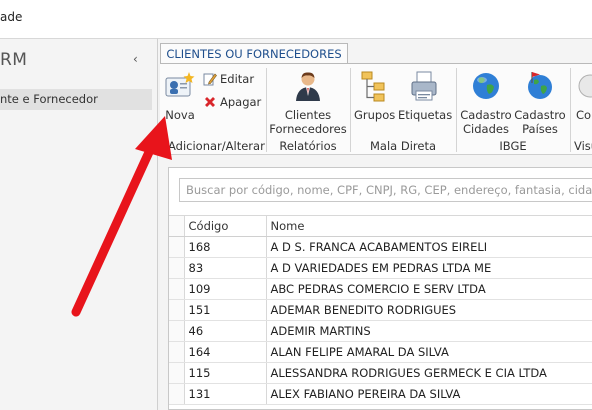  Describe the element at coordinates (225, 268) in the screenshot. I see `cell-code: 83` at that location.